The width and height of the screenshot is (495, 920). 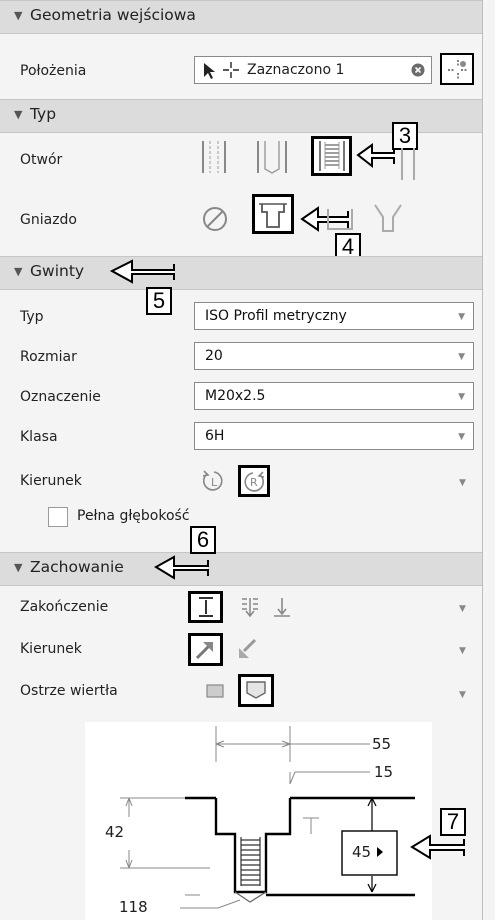 I want to click on distance-termination-button, so click(x=205, y=607).